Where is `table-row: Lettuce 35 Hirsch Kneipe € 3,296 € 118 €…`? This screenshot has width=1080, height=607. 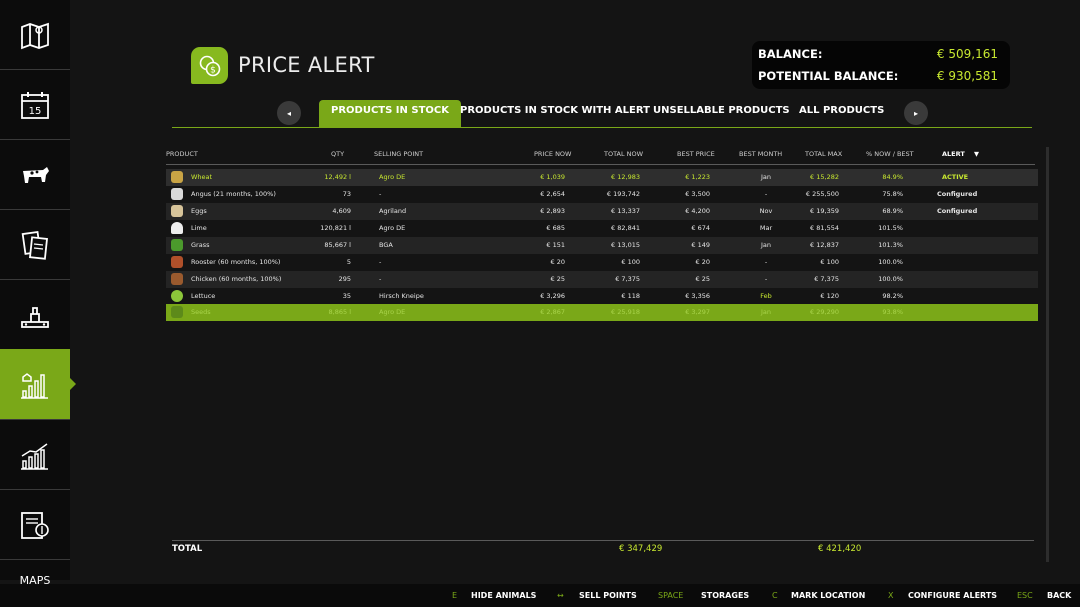
table-row: Lettuce 35 Hirsch Kneipe € 3,296 € 118 €… is located at coordinates (602, 296).